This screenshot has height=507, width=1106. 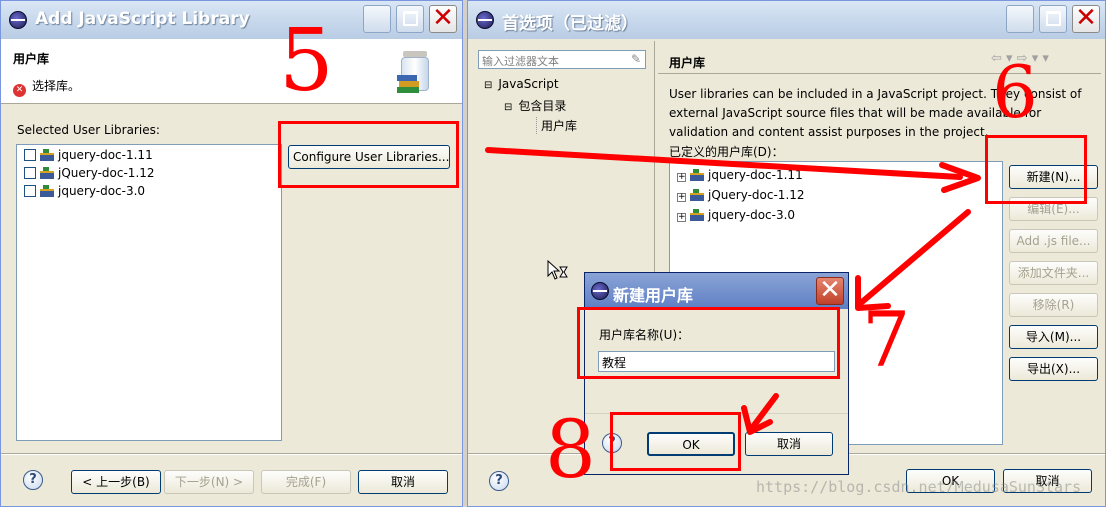 What do you see at coordinates (570, 449) in the screenshot?
I see `step-8-annotation: 8` at bounding box center [570, 449].